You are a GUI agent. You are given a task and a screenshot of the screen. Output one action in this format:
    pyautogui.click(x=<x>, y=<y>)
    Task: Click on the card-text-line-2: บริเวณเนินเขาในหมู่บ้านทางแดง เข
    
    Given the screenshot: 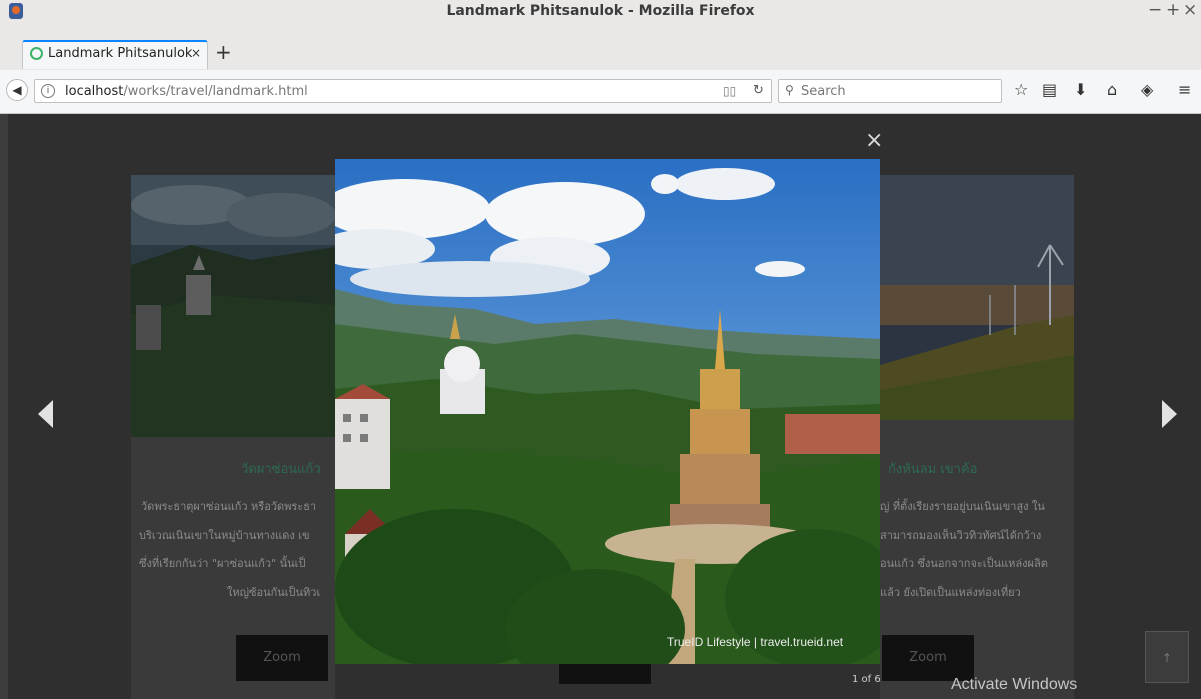 What is the action you would take?
    pyautogui.click(x=224, y=535)
    